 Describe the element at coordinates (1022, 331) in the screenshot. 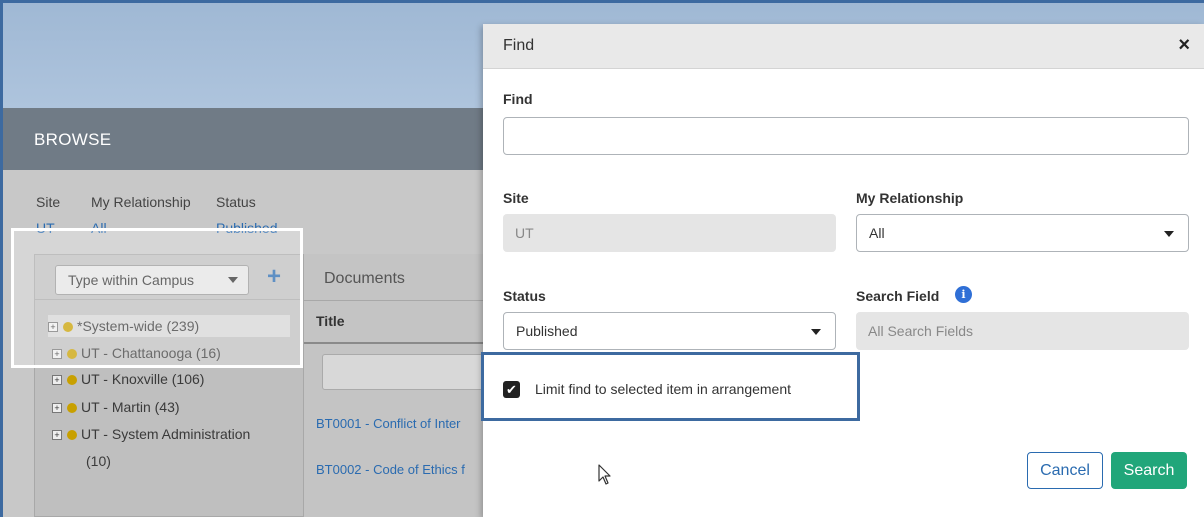

I see `search-field-select: All Search Fields` at that location.